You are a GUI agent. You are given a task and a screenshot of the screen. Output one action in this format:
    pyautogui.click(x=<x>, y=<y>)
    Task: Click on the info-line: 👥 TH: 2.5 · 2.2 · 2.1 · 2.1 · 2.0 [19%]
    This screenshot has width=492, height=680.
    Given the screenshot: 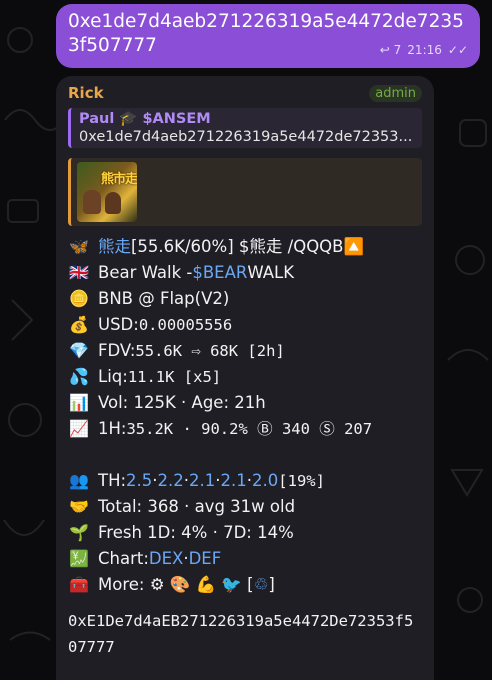 What is the action you would take?
    pyautogui.click(x=245, y=481)
    